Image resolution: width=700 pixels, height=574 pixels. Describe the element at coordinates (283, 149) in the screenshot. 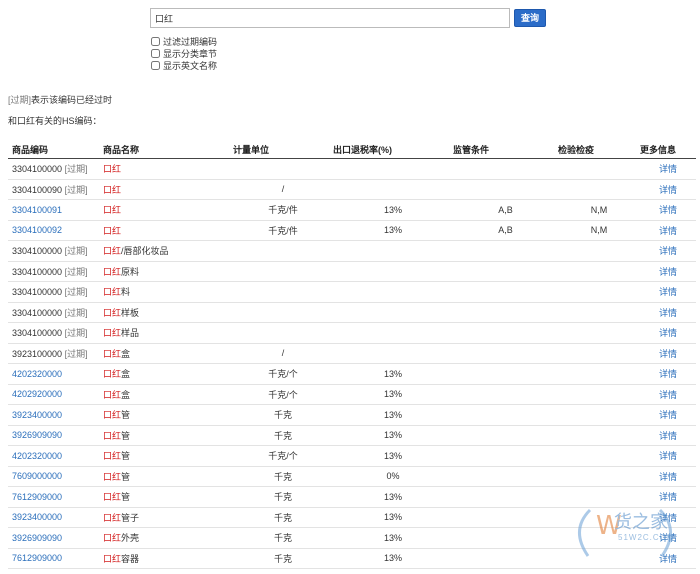

I see `header-unit: 计量单位` at that location.